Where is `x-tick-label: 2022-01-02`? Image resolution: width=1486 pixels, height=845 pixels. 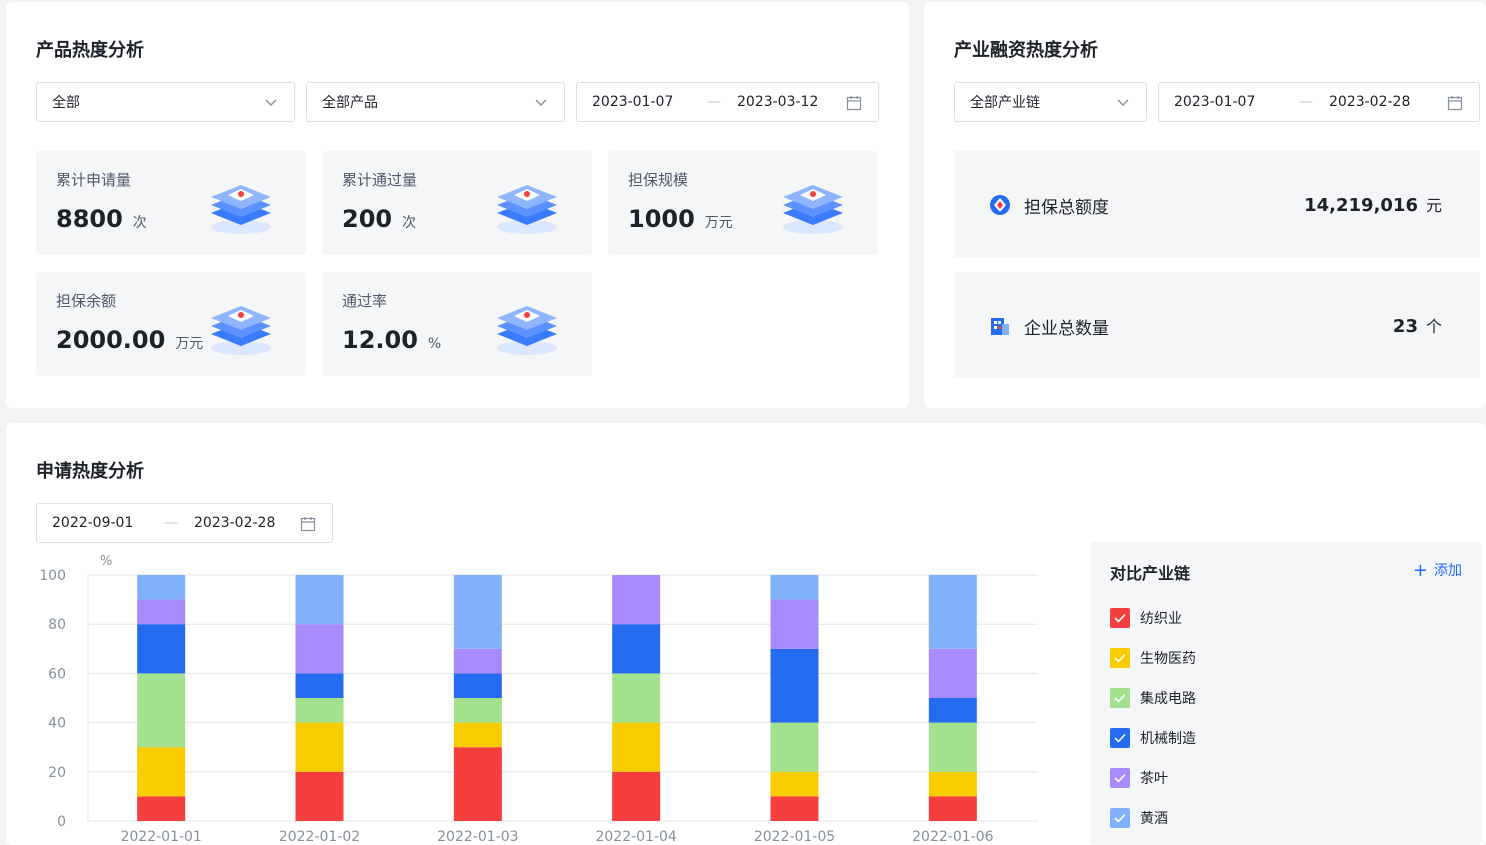
x-tick-label: 2022-01-02 is located at coordinates (319, 837).